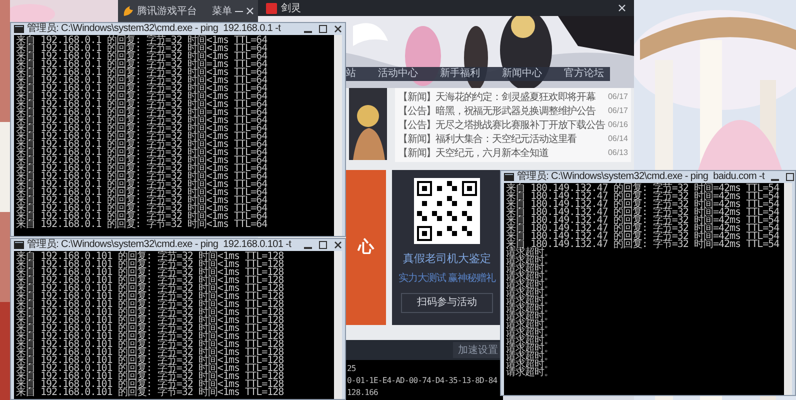 This screenshot has width=796, height=400. Describe the element at coordinates (422, 380) in the screenshot. I see `console-line: 0-01-1E-E4-AD-00-74-D4-35-13-8D-84` at that location.